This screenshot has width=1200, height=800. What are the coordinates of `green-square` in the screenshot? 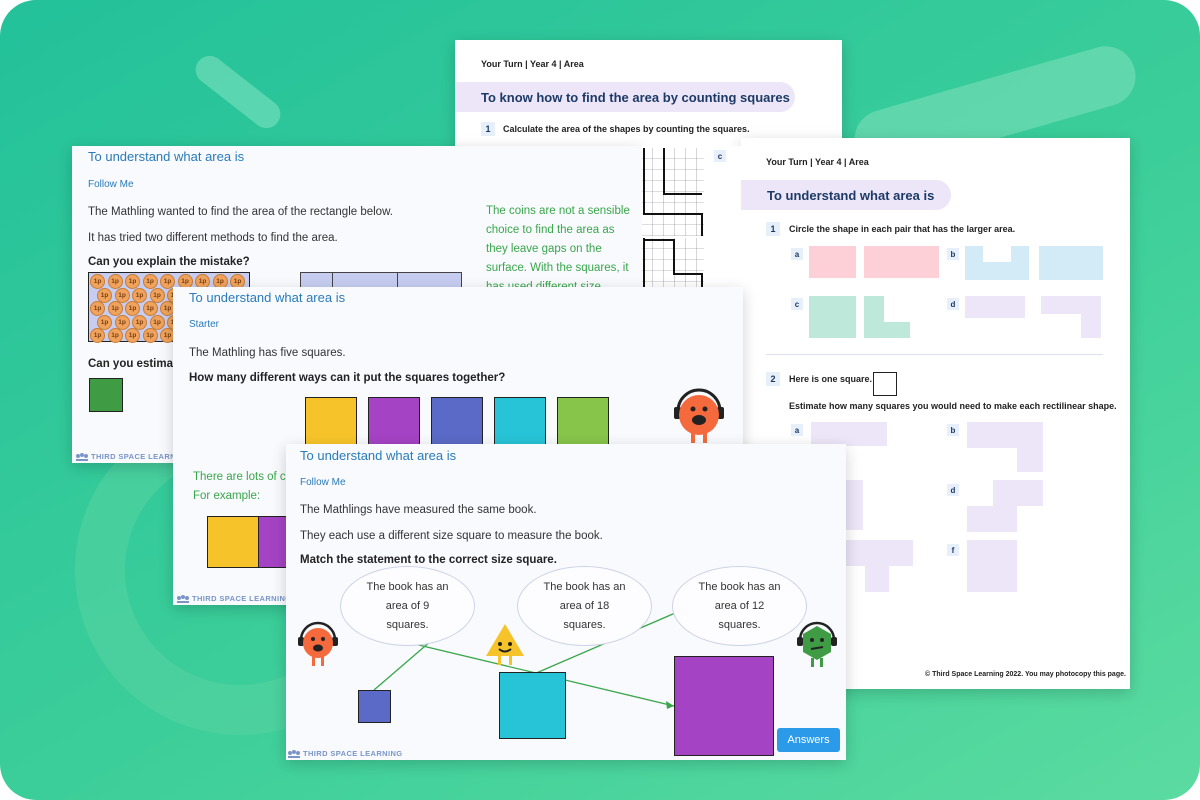 It's located at (106, 395).